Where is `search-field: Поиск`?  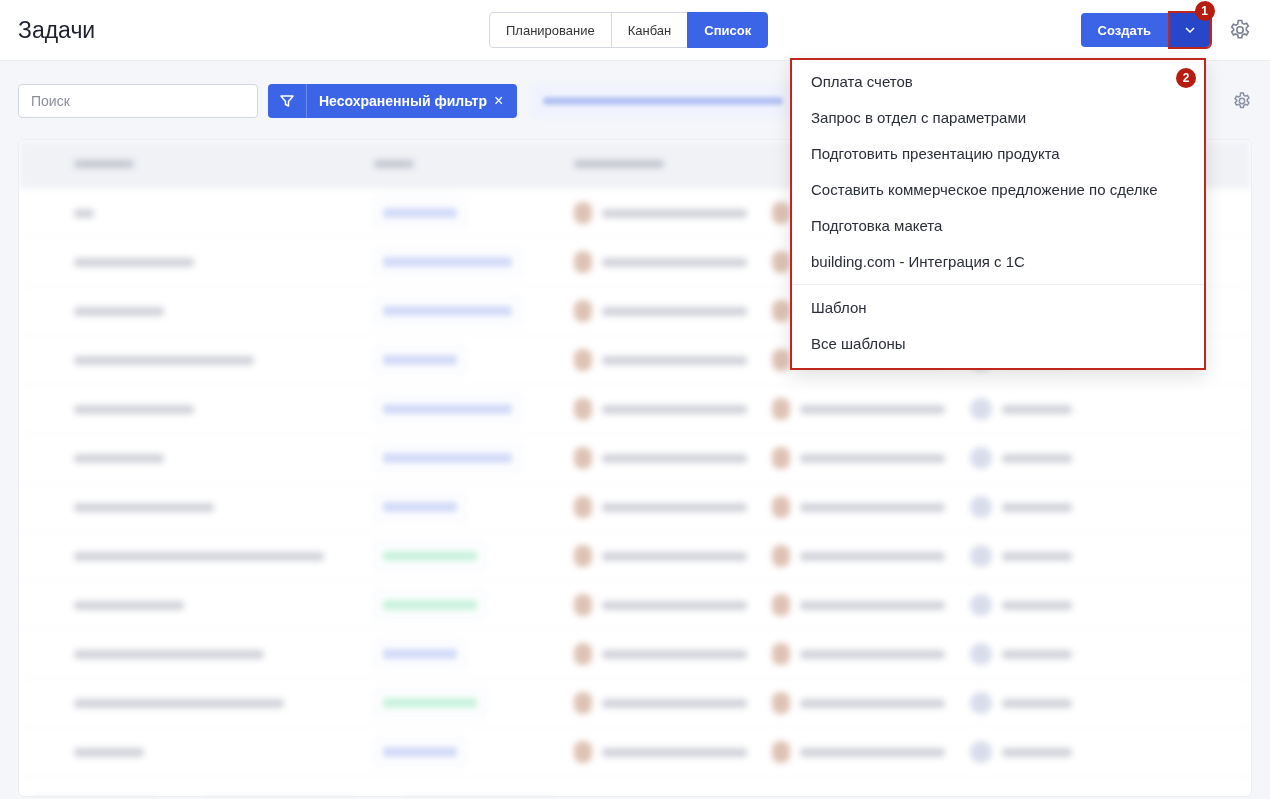 search-field: Поиск is located at coordinates (138, 101).